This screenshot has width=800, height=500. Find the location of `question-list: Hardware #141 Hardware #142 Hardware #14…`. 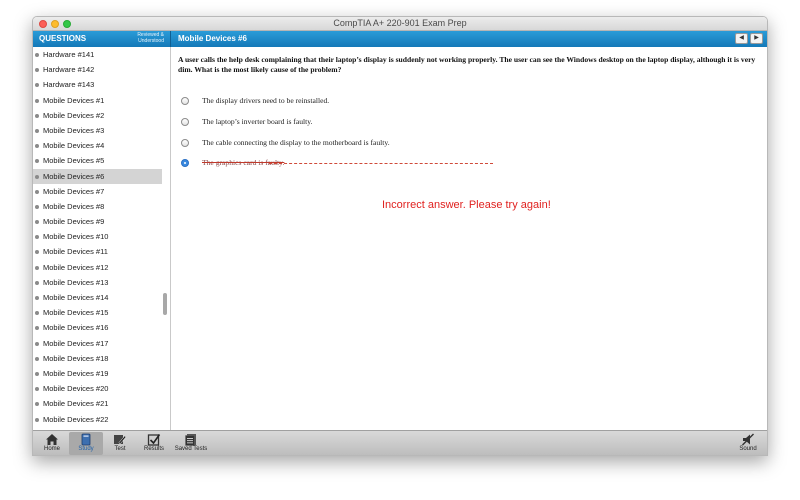

question-list: Hardware #141 Hardware #142 Hardware #14… is located at coordinates (102, 239).